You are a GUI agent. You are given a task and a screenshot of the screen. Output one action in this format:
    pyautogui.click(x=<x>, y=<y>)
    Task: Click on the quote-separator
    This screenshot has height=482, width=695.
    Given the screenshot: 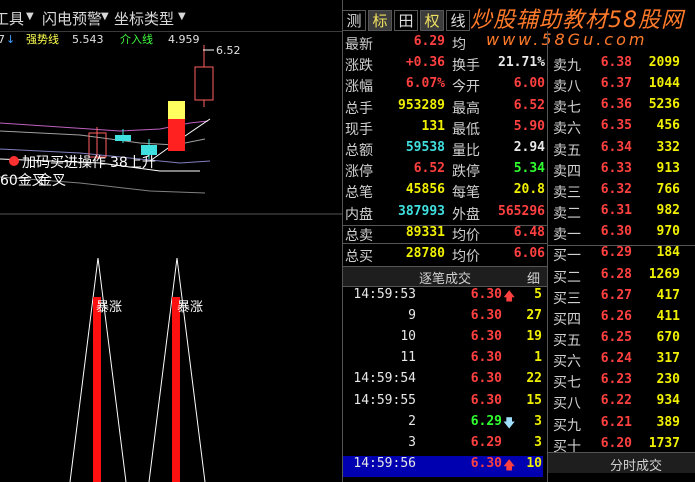 What is the action you would take?
    pyautogui.click(x=445, y=243)
    